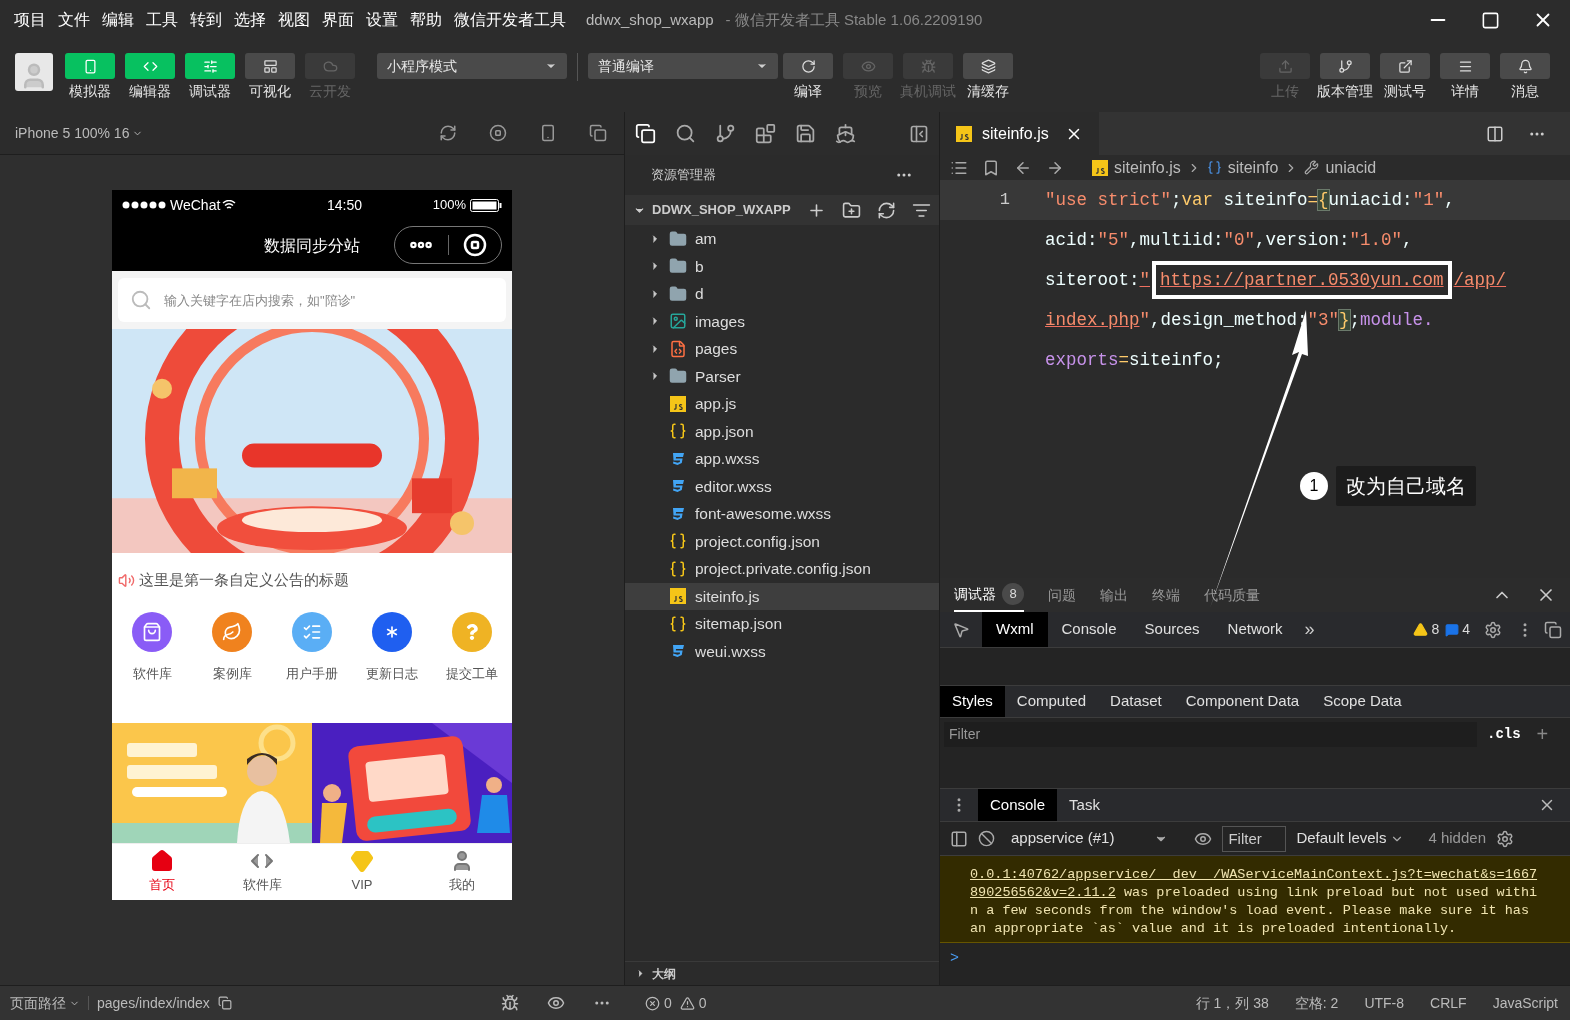 Image resolution: width=1570 pixels, height=1020 pixels. What do you see at coordinates (782, 569) in the screenshot?
I see `file-tree-item: project.private.config.json` at bounding box center [782, 569].